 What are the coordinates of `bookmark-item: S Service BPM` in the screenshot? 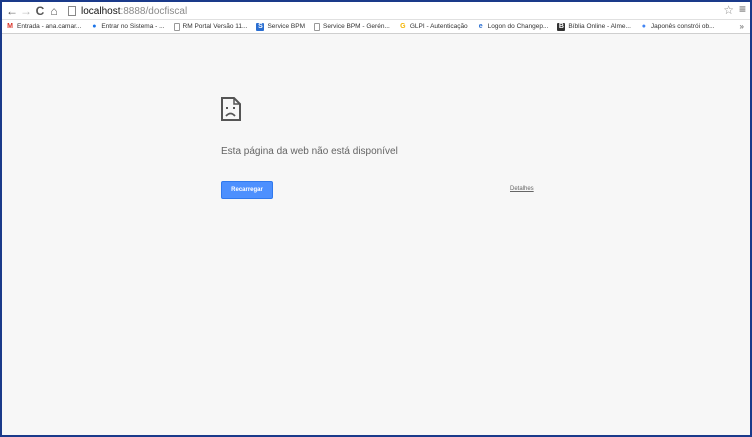 It's located at (281, 26).